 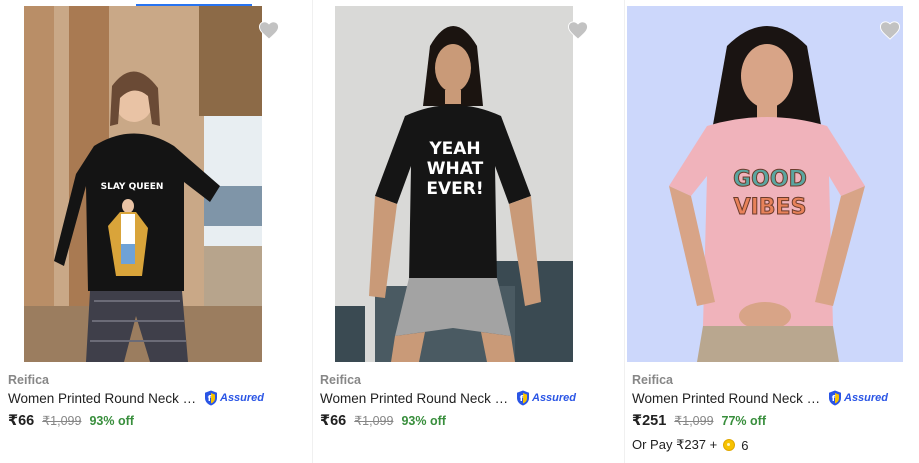 What do you see at coordinates (454, 149) in the screenshot?
I see `svg-text: YEAH` at bounding box center [454, 149].